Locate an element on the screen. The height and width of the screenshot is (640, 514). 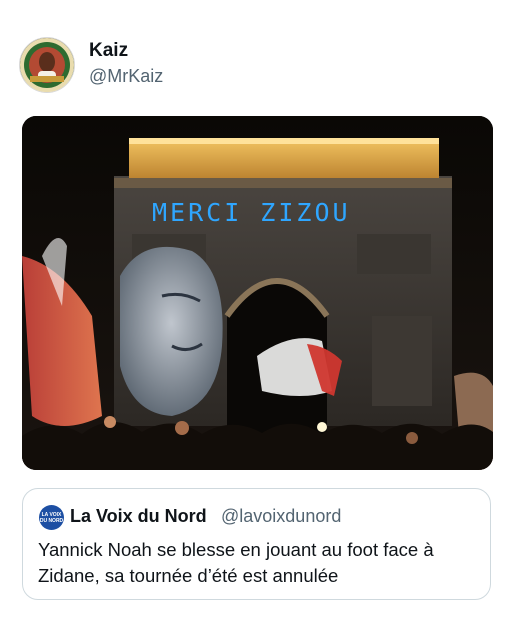
avatar-image is located at coordinates (47, 65).